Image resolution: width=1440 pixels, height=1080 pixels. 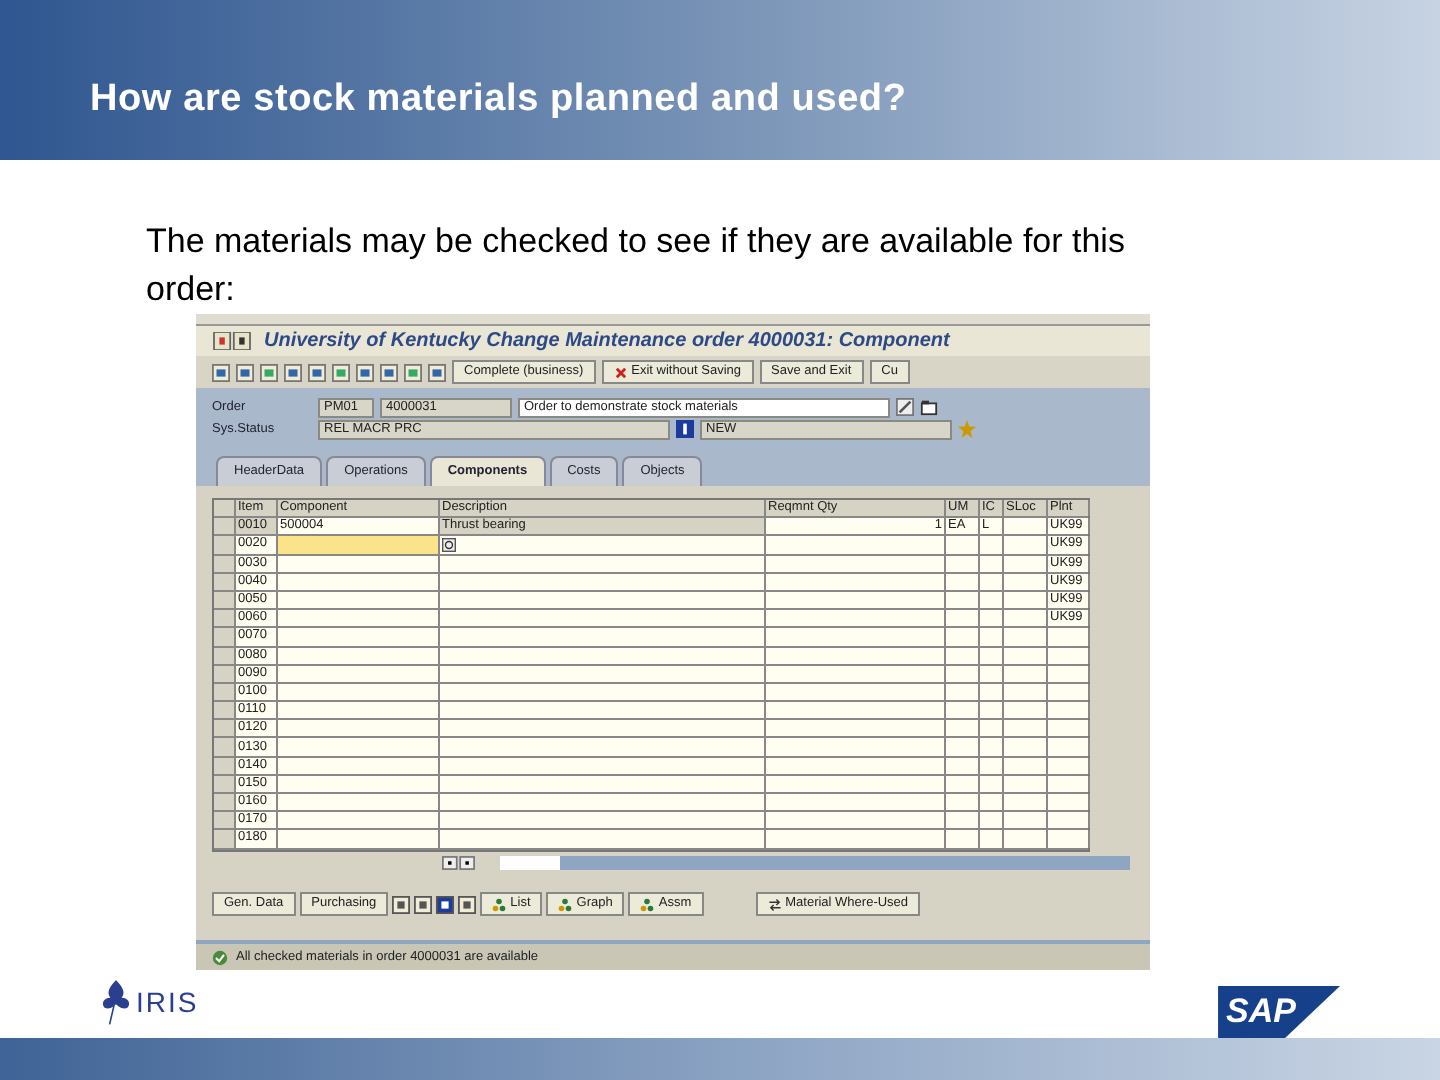 I want to click on body-text: The materials may be checked to see if they are available for this order:, so click(x=636, y=266).